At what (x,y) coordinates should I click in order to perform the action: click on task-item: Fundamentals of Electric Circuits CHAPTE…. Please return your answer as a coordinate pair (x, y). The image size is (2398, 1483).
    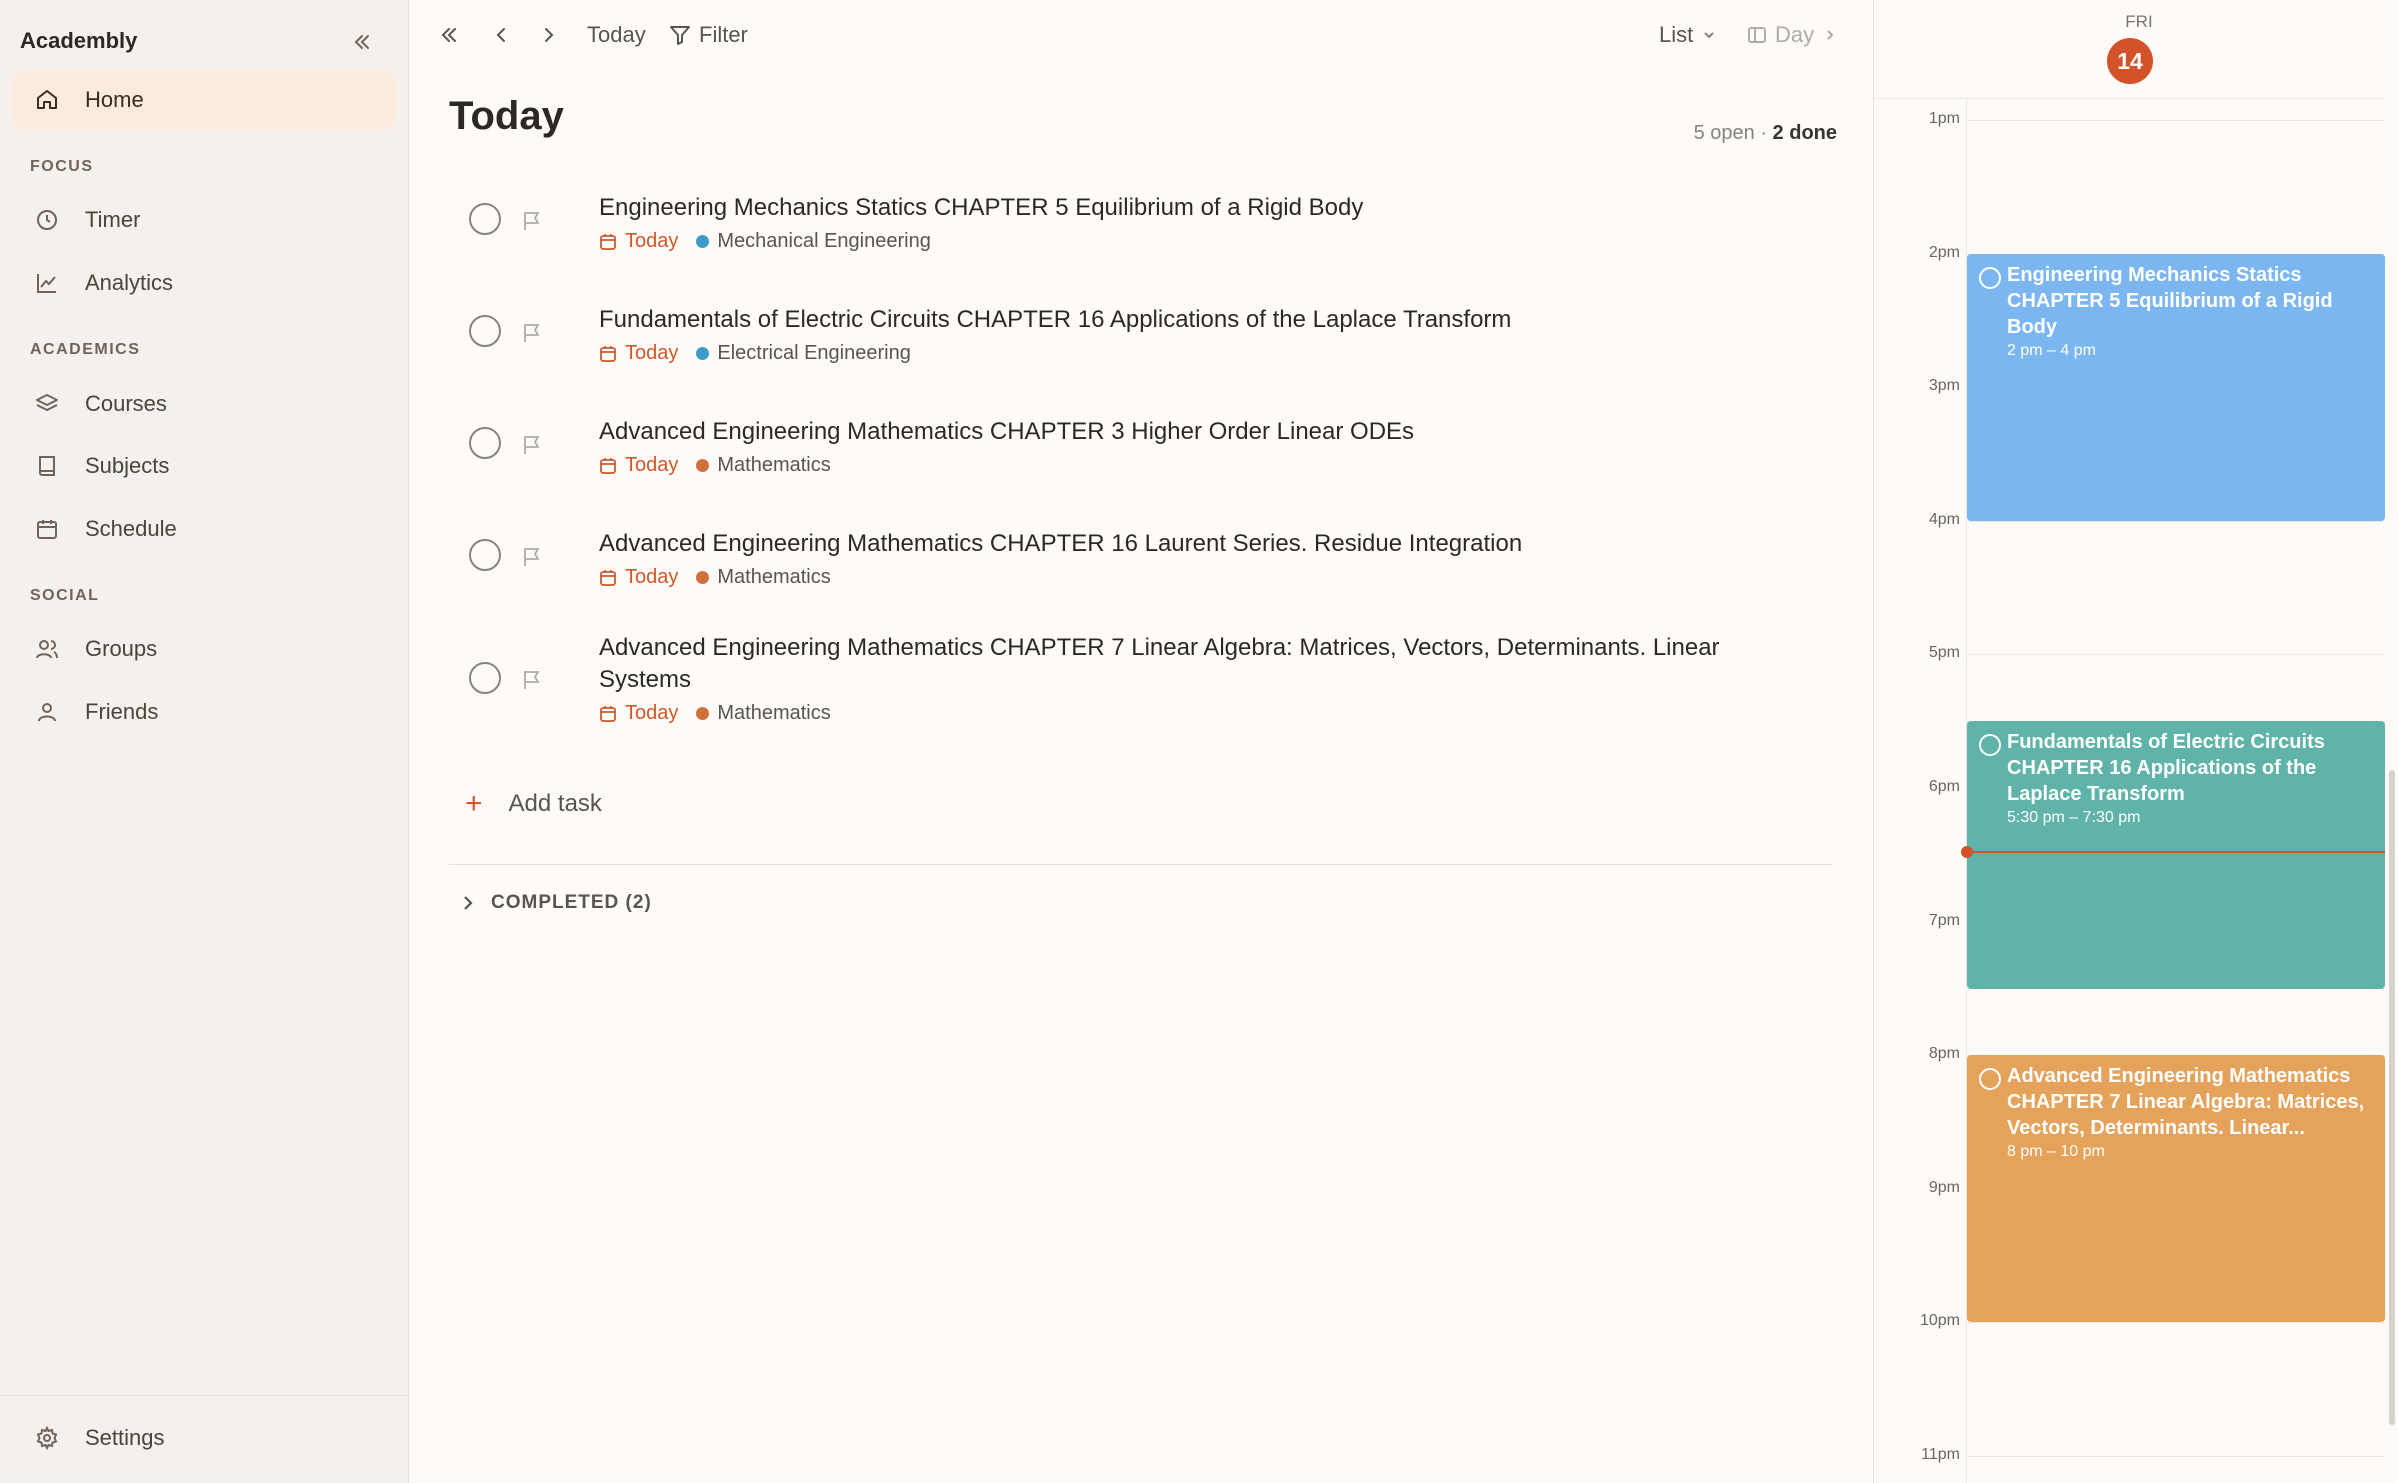
    Looking at the image, I should click on (1139, 342).